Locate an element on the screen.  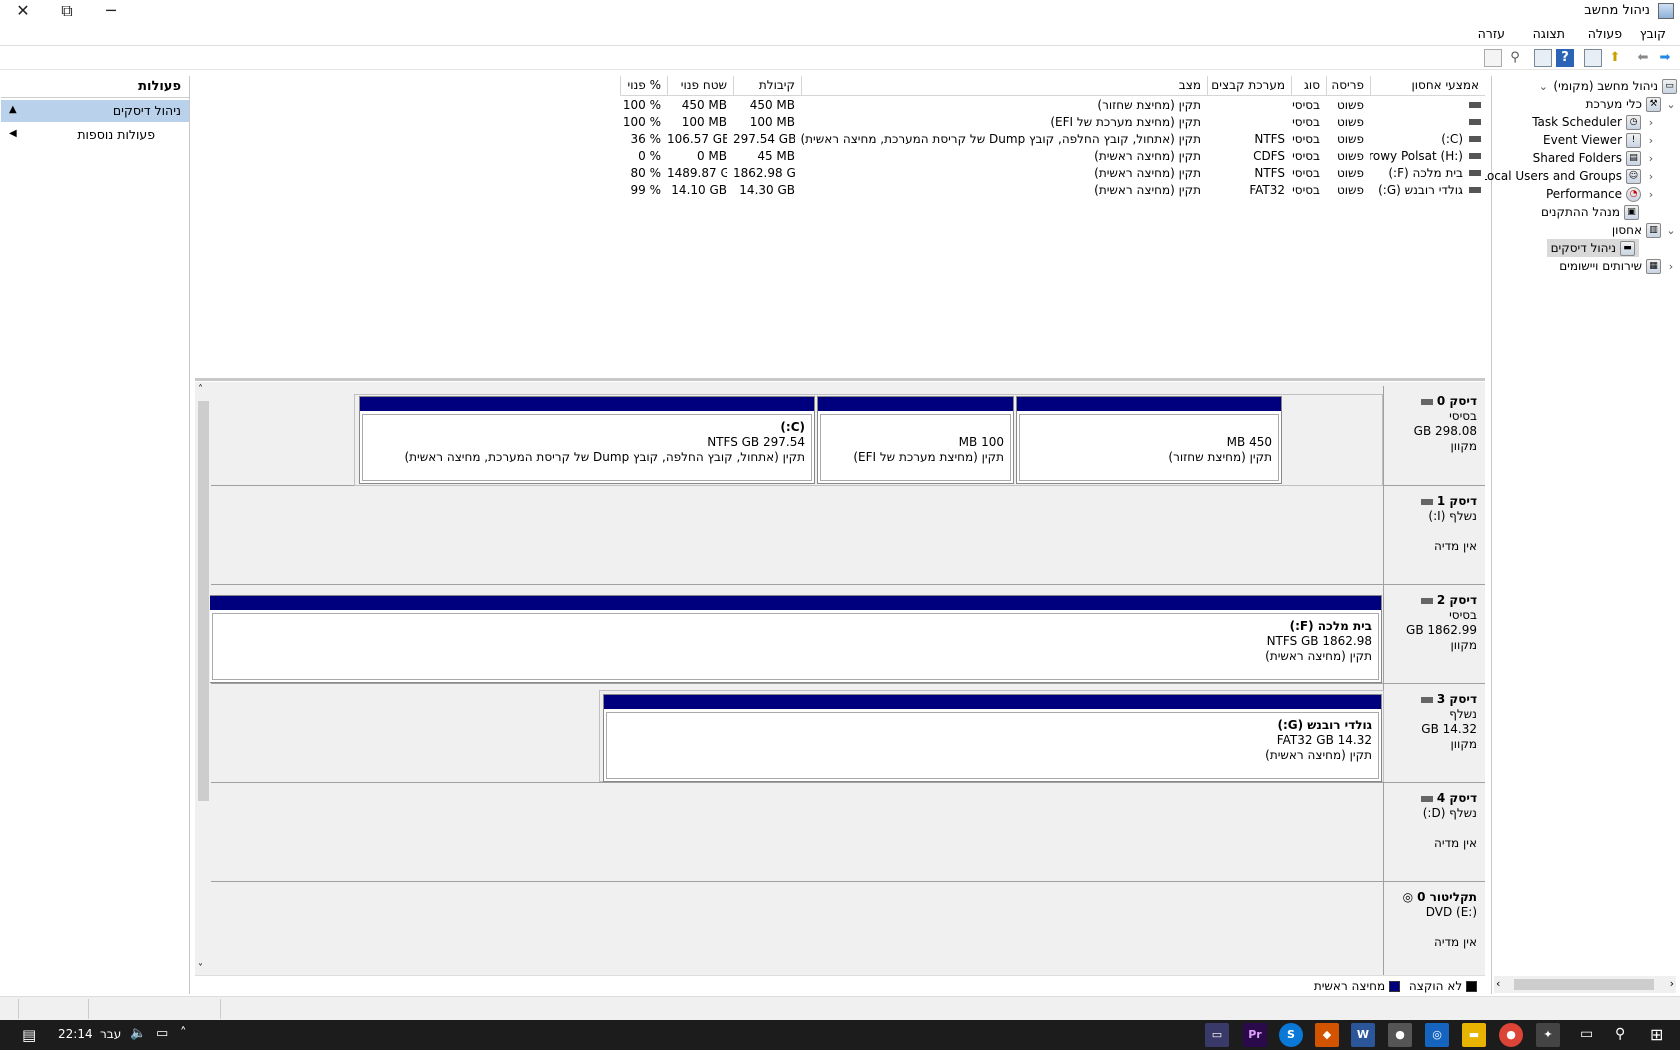
tree-item-task-scheduler: ‹ ◷ Task Scheduler is located at coordinates (1594, 122).